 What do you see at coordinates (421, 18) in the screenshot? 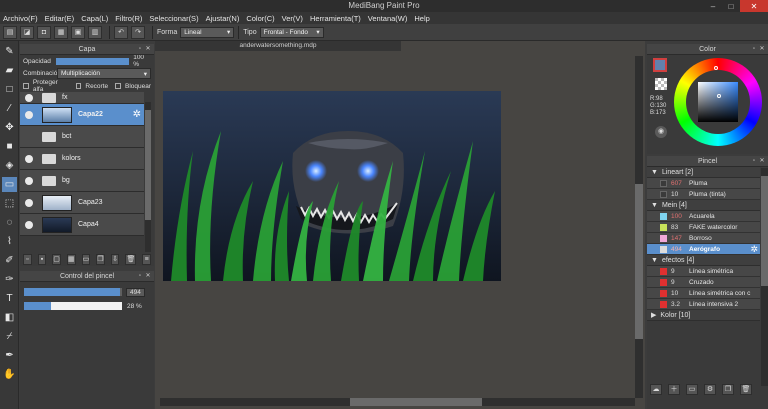
I see `menu-help: Help` at bounding box center [421, 18].